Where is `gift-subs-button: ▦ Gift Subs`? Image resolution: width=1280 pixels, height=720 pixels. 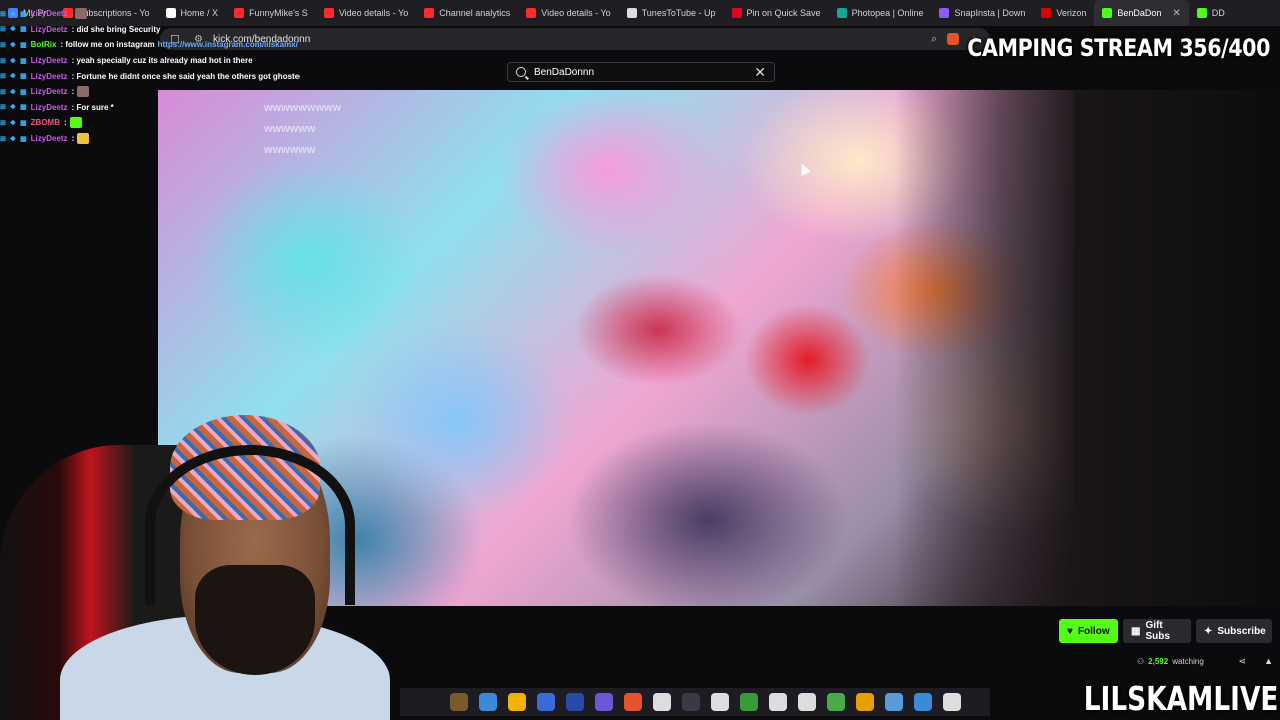 gift-subs-button: ▦ Gift Subs is located at coordinates (1157, 631).